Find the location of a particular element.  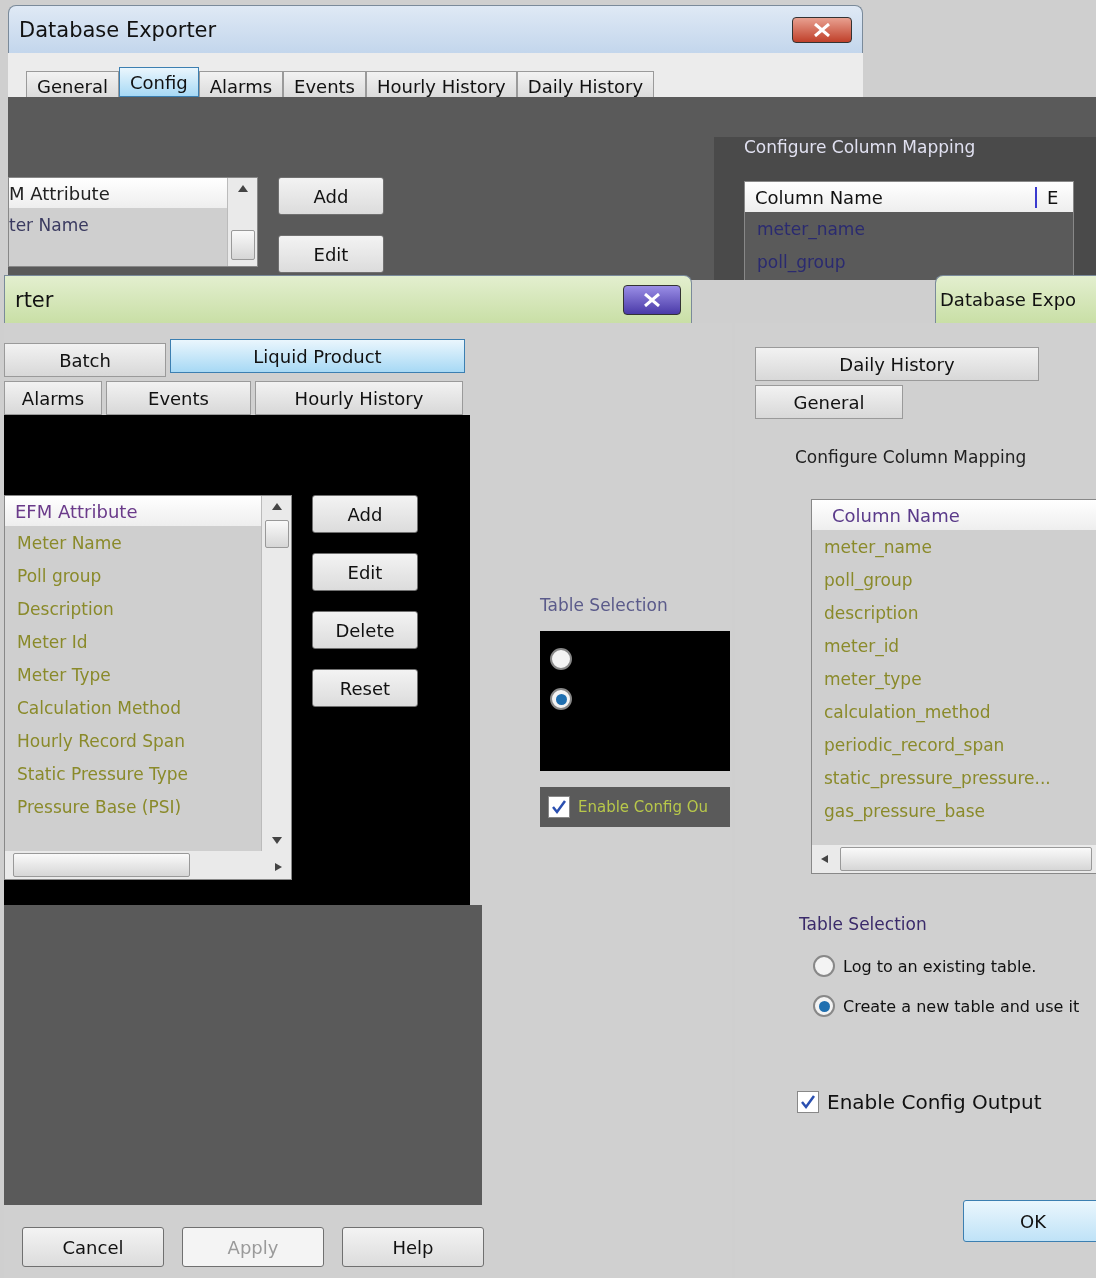

tab: Events is located at coordinates (178, 398).